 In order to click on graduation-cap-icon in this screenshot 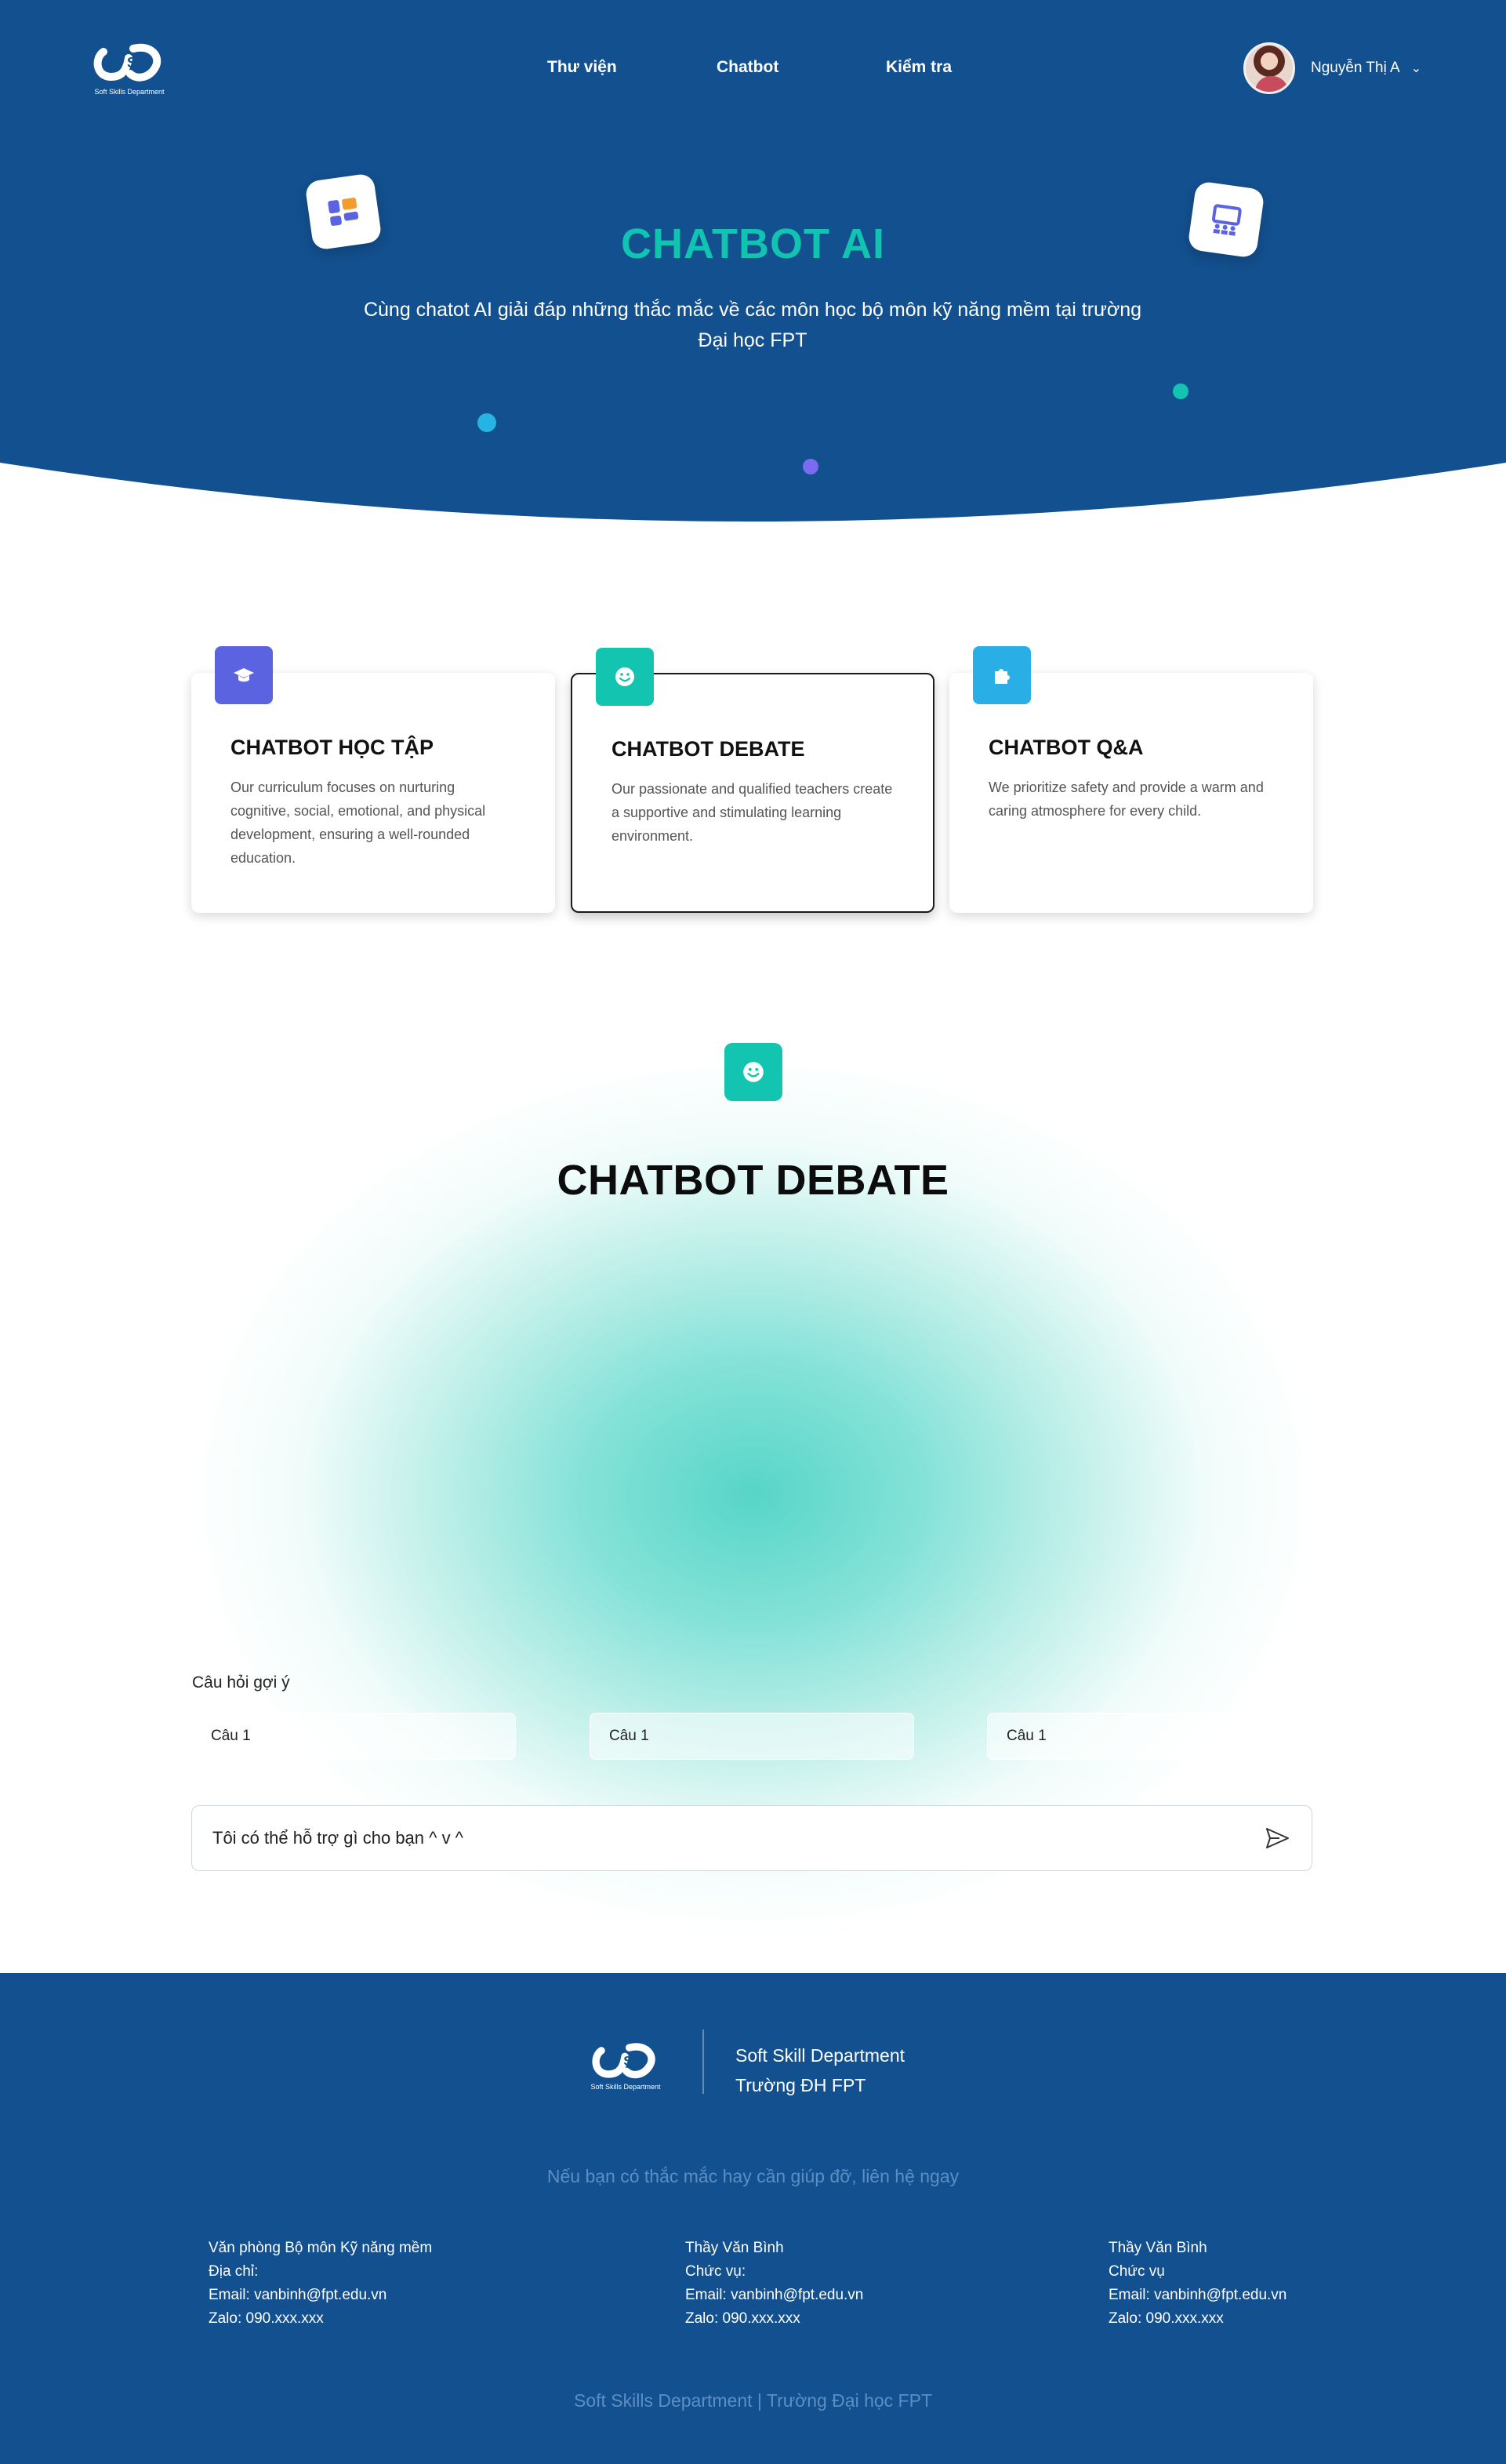, I will do `click(244, 675)`.